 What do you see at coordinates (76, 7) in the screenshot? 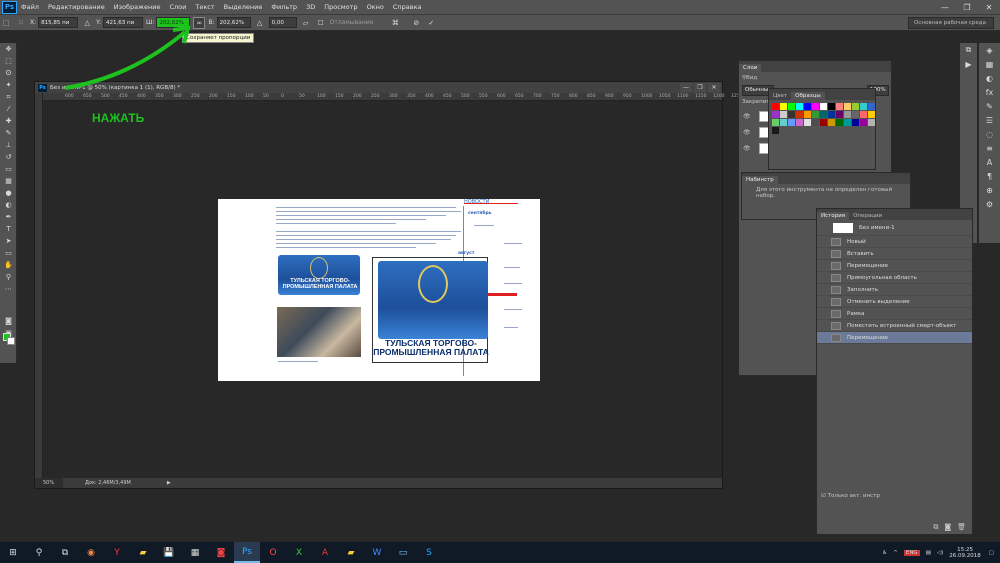
I see `menu-edit: Редактирование` at bounding box center [76, 7].